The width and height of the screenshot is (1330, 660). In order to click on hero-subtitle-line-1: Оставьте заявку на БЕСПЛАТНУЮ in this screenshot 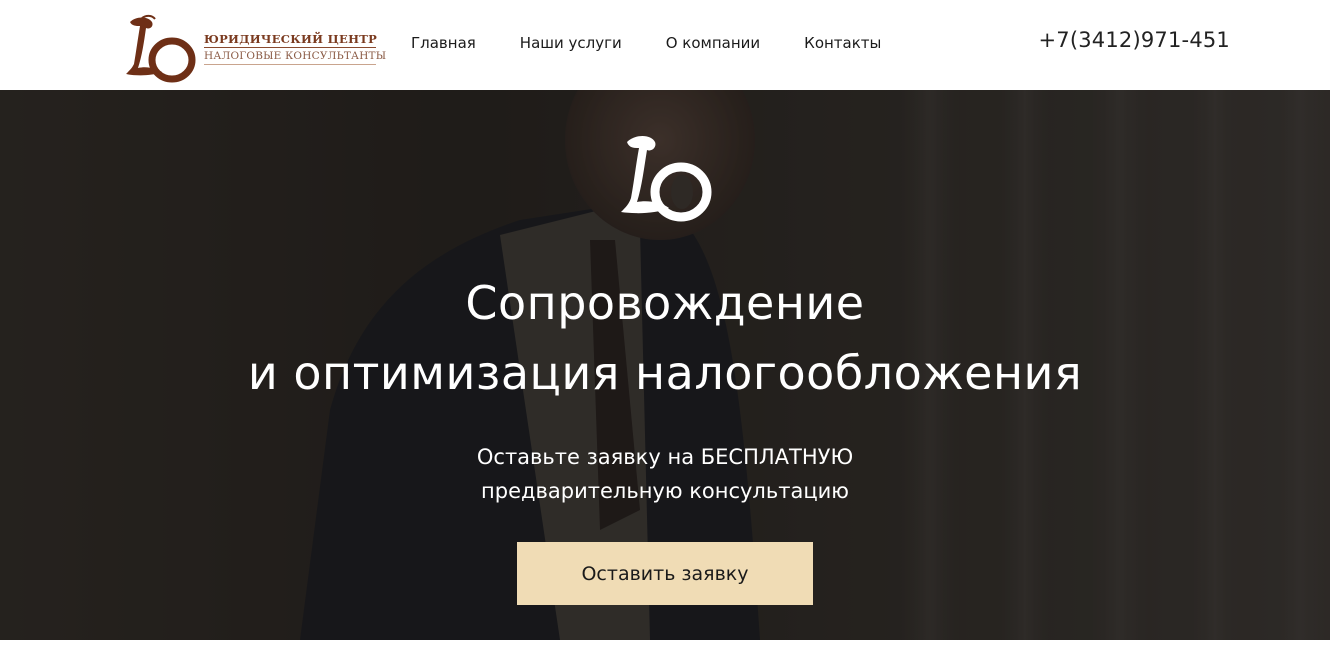, I will do `click(665, 457)`.